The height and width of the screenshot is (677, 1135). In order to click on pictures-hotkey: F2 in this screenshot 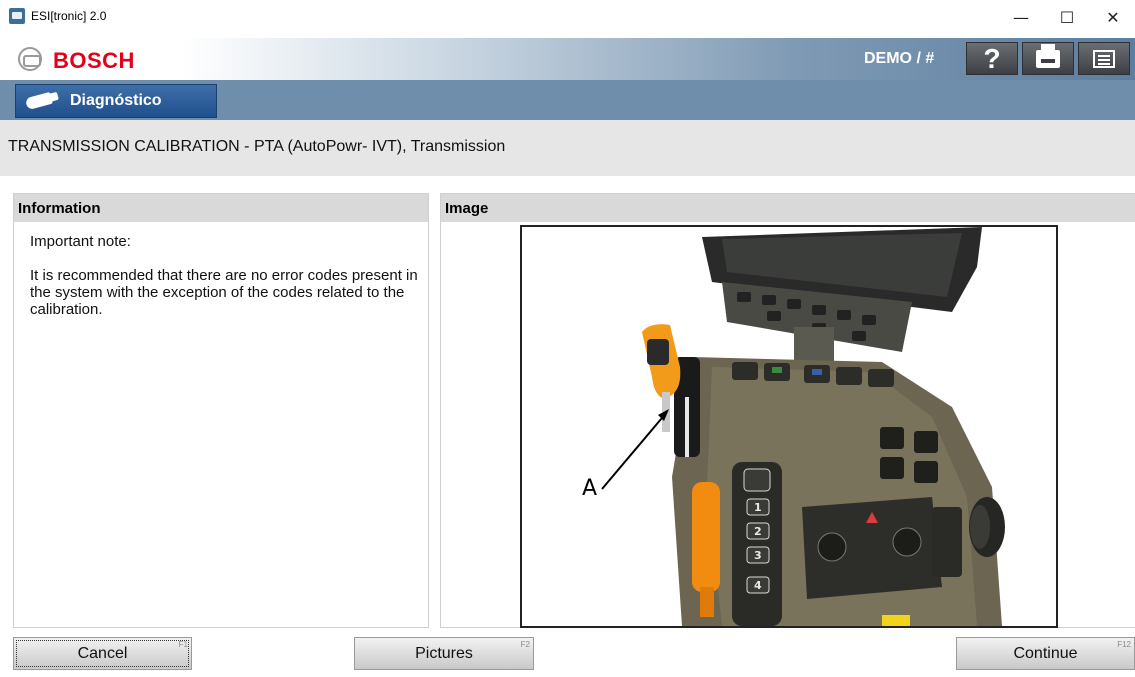, I will do `click(525, 644)`.